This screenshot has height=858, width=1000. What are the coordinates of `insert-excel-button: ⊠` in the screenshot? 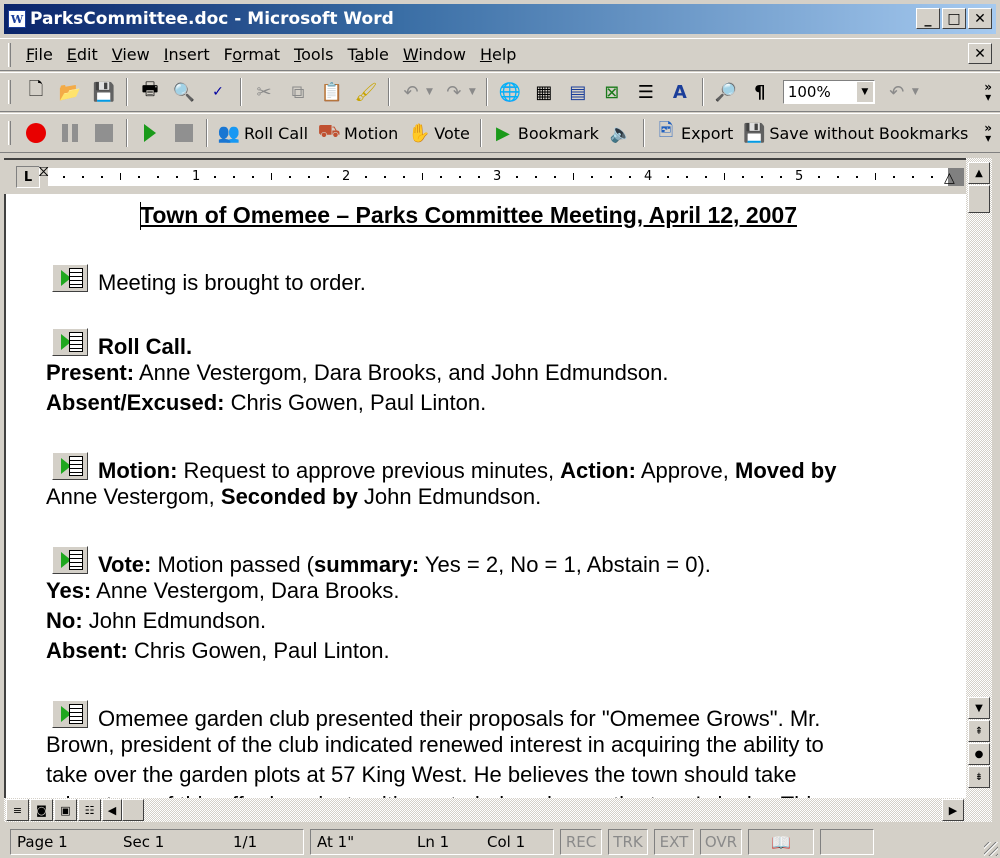 It's located at (612, 92).